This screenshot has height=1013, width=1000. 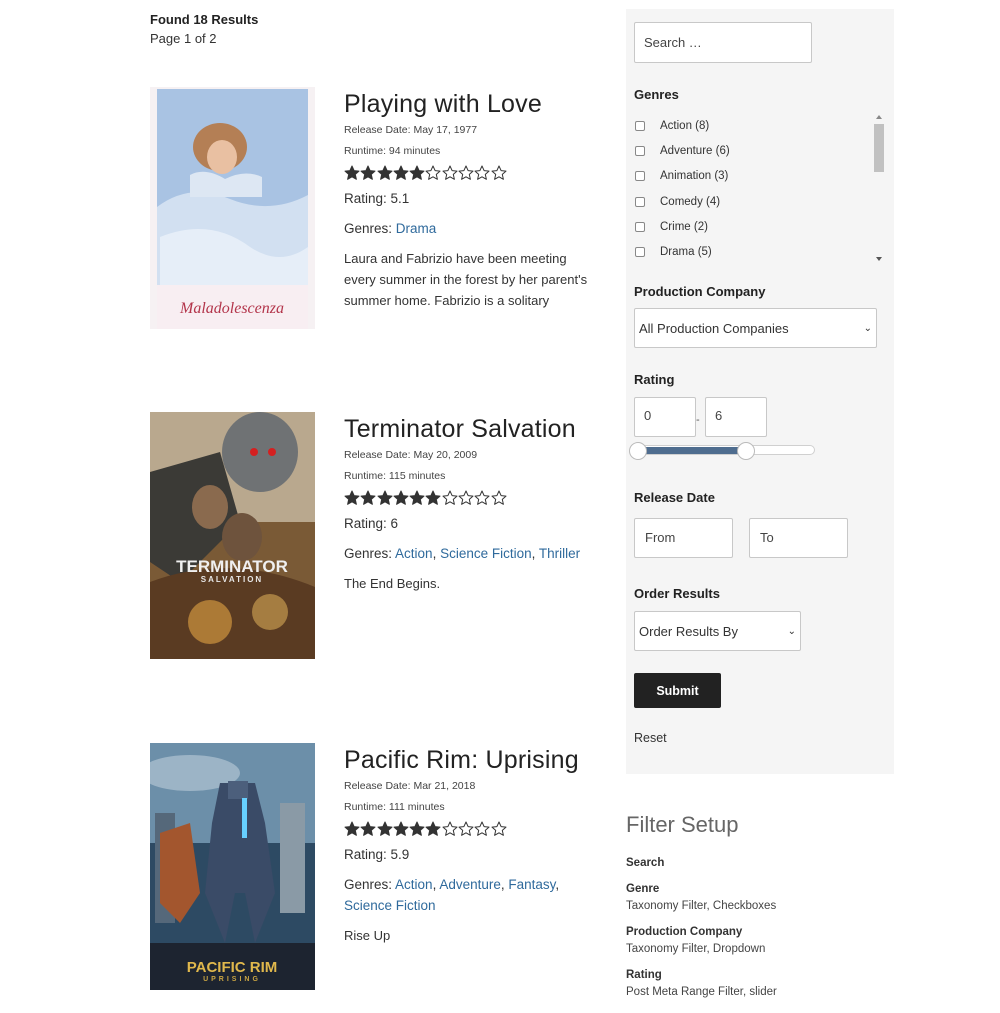 I want to click on release-to-input: To, so click(x=798, y=538).